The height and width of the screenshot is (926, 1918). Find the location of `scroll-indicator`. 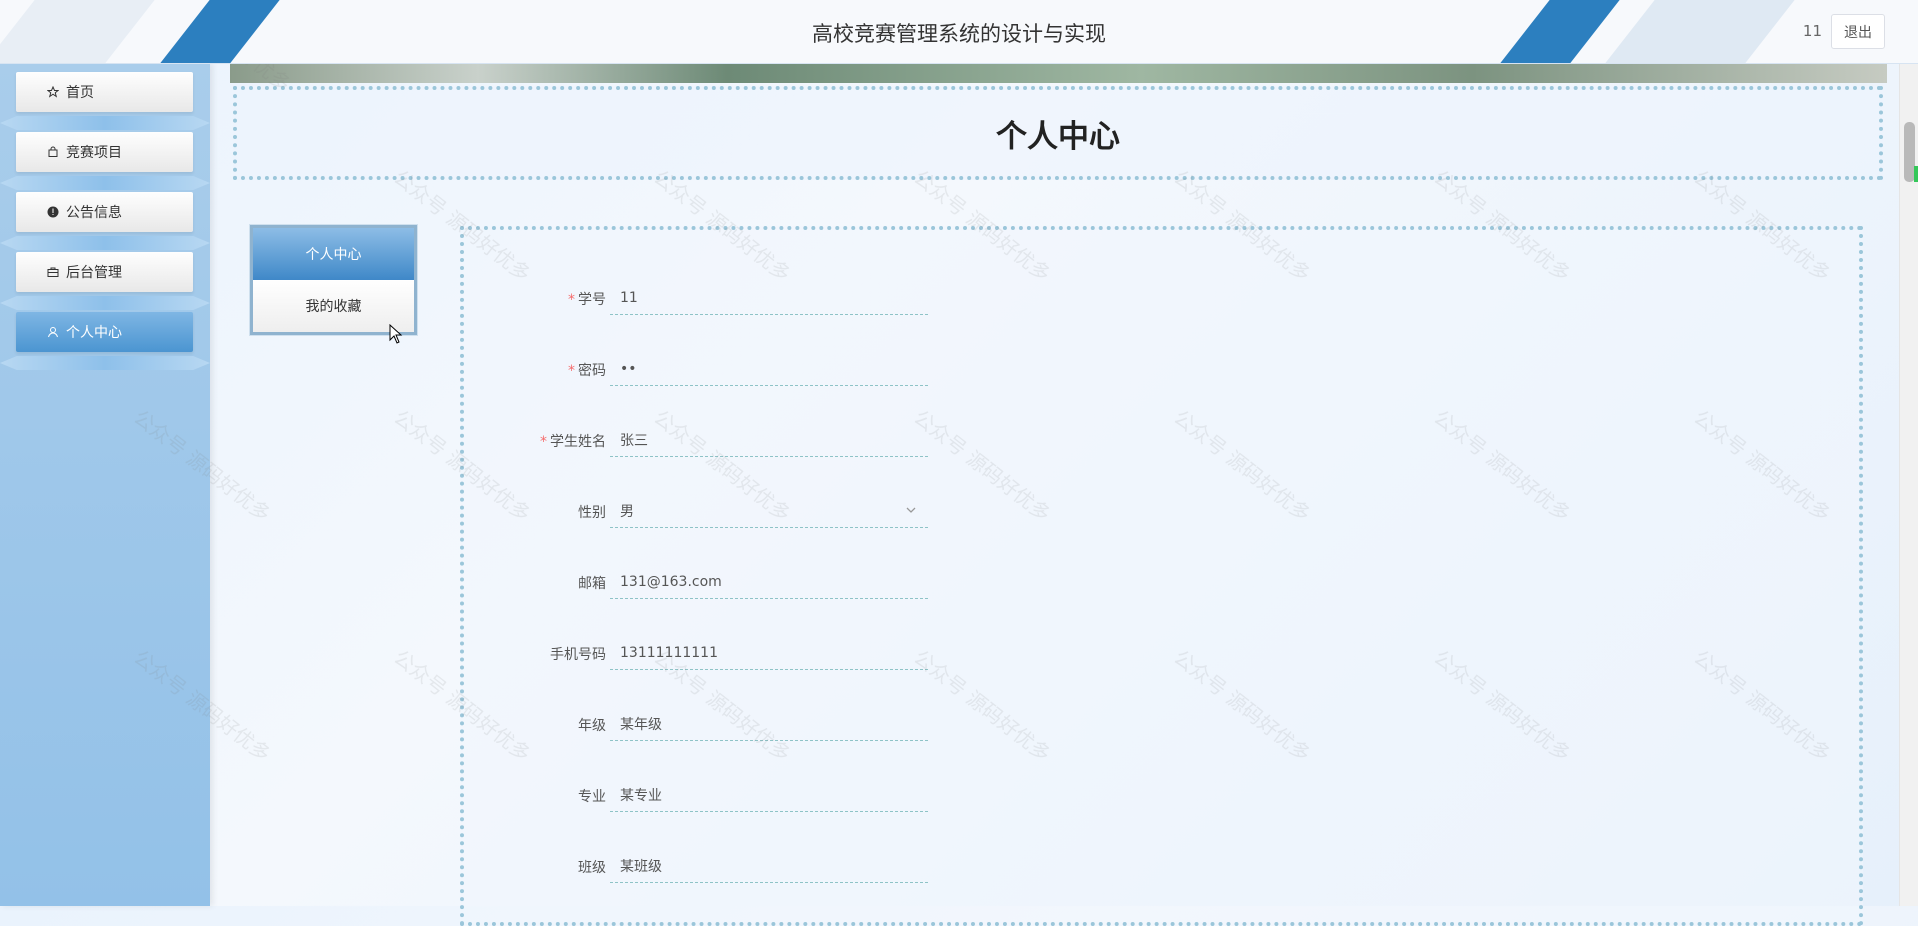

scroll-indicator is located at coordinates (1916, 174).